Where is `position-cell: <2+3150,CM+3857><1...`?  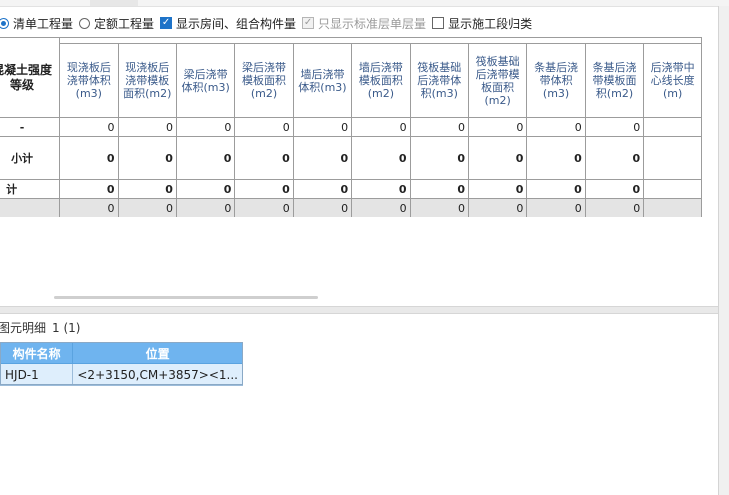
position-cell: <2+3150,CM+3857><1... is located at coordinates (157, 374).